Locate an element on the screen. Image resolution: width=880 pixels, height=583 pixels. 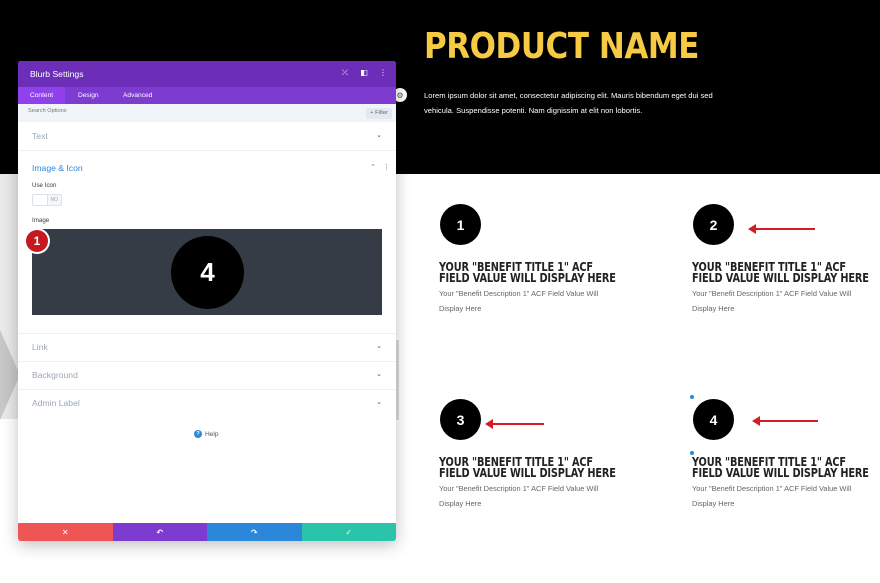
section-link-label: Link is located at coordinates (40, 347).